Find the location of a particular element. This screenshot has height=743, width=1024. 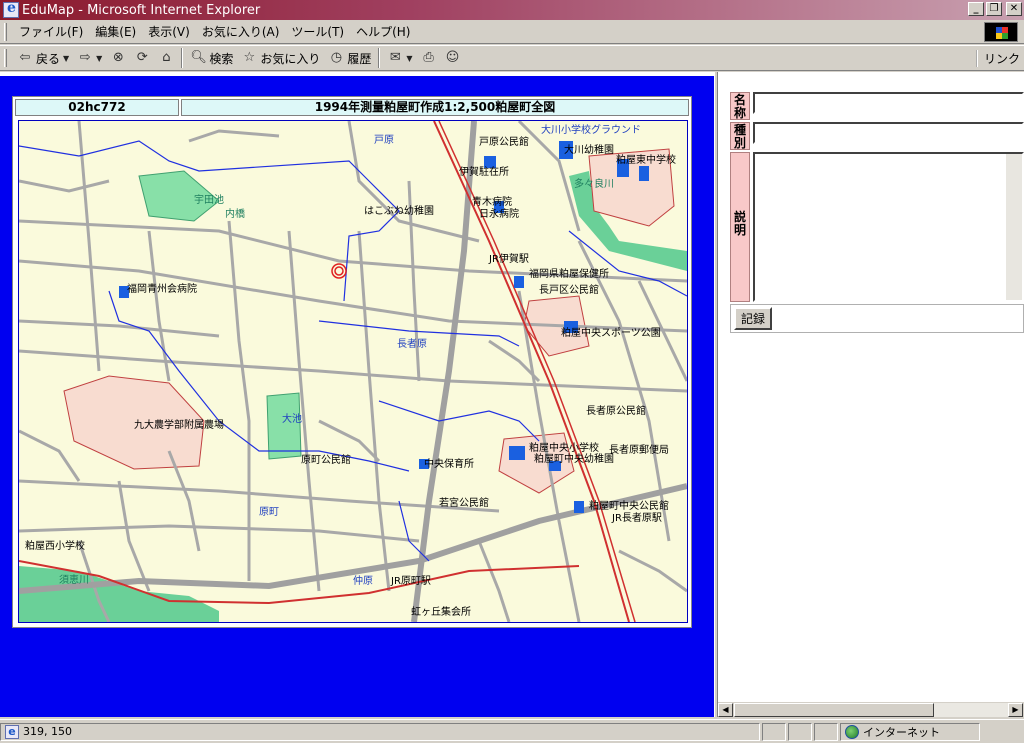

home-button: ⌂ is located at coordinates (166, 58).